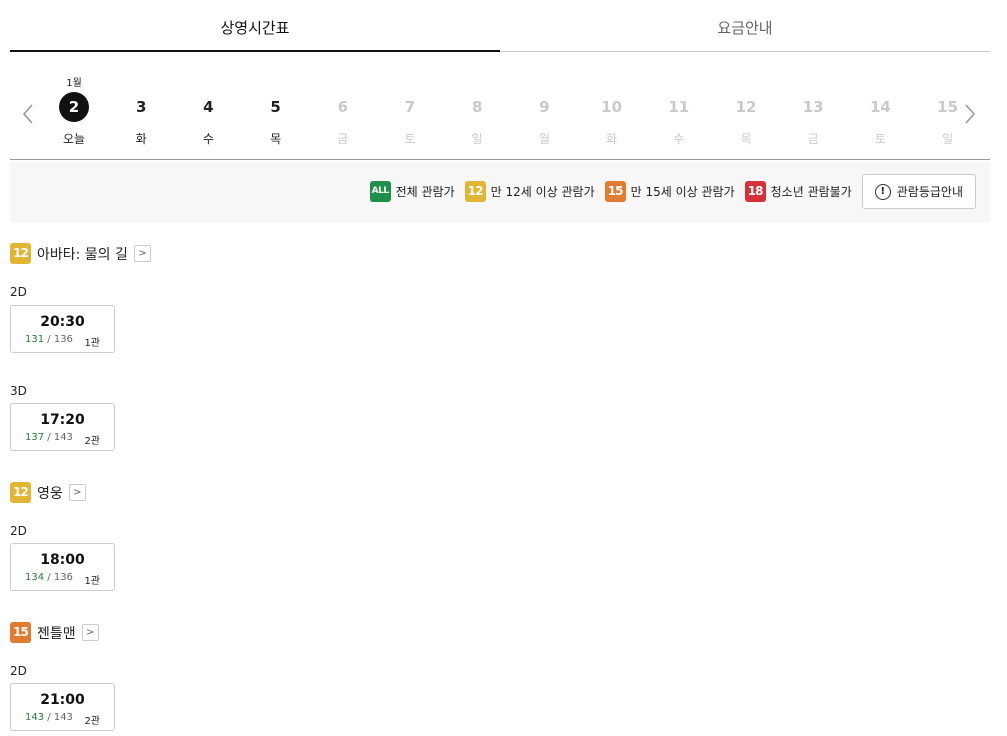  Describe the element at coordinates (35, 339) in the screenshot. I see `remaining-seats: 131` at that location.